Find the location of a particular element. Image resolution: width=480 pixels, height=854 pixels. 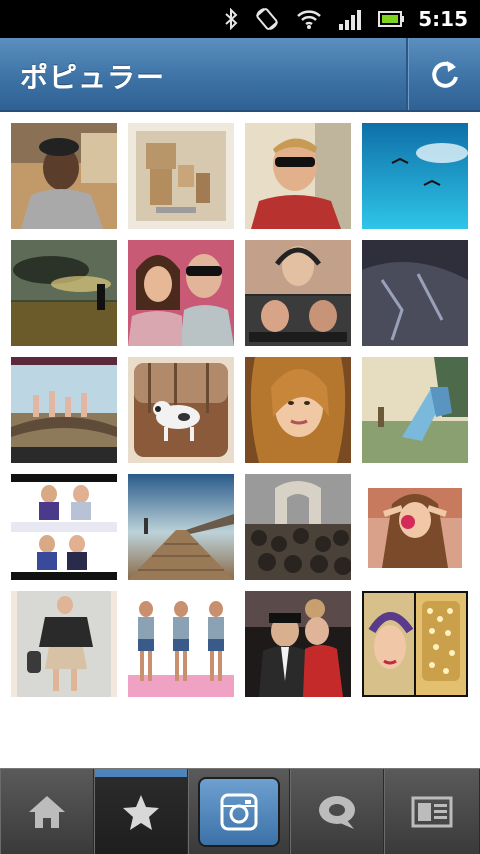

home-icon is located at coordinates (47, 812).